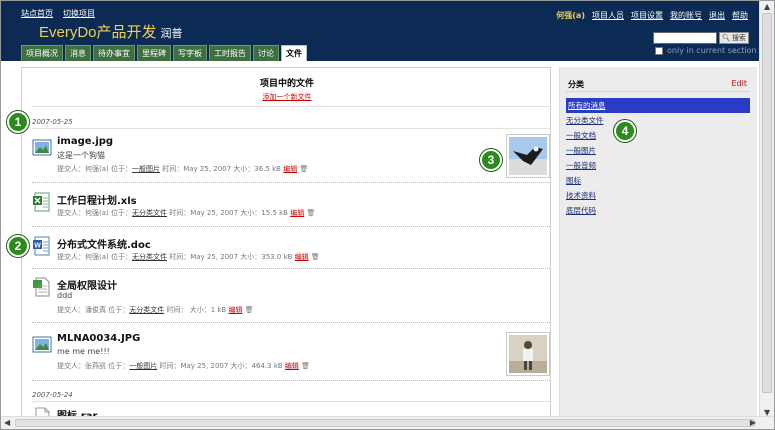 The height and width of the screenshot is (430, 775). I want to click on tab-messages: 消息, so click(78, 53).